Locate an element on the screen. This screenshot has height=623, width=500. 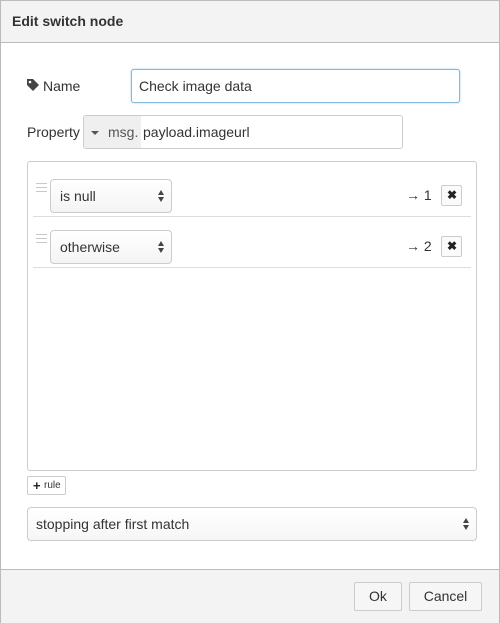
rule-operator-select: otherwise is located at coordinates (111, 247).